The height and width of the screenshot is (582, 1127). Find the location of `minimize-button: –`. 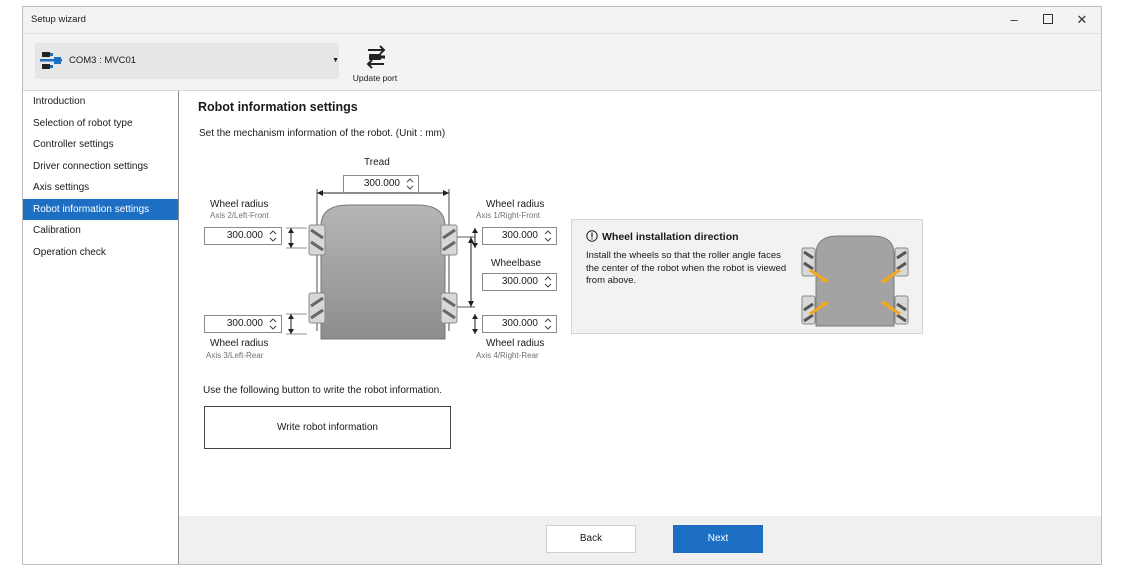

minimize-button: – is located at coordinates (1014, 20).